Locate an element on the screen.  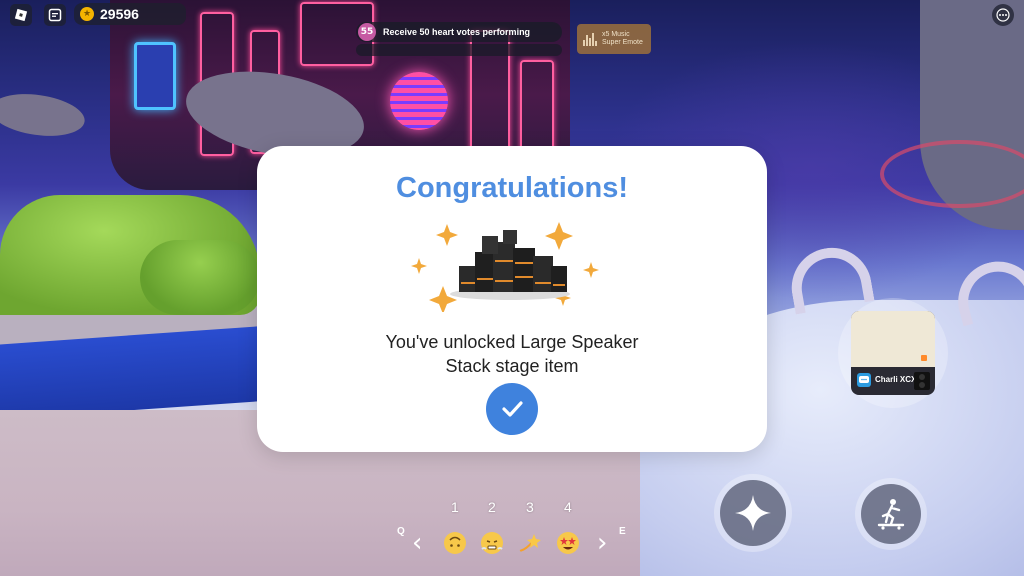
npc-card: Charli XCX is located at coordinates (893, 353).